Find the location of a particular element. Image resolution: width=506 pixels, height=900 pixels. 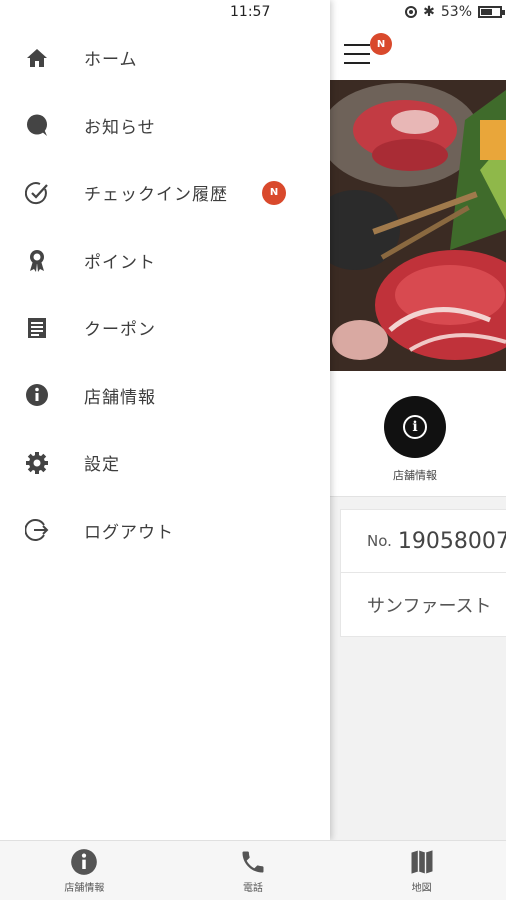

app-bar: N is located at coordinates (418, 53).